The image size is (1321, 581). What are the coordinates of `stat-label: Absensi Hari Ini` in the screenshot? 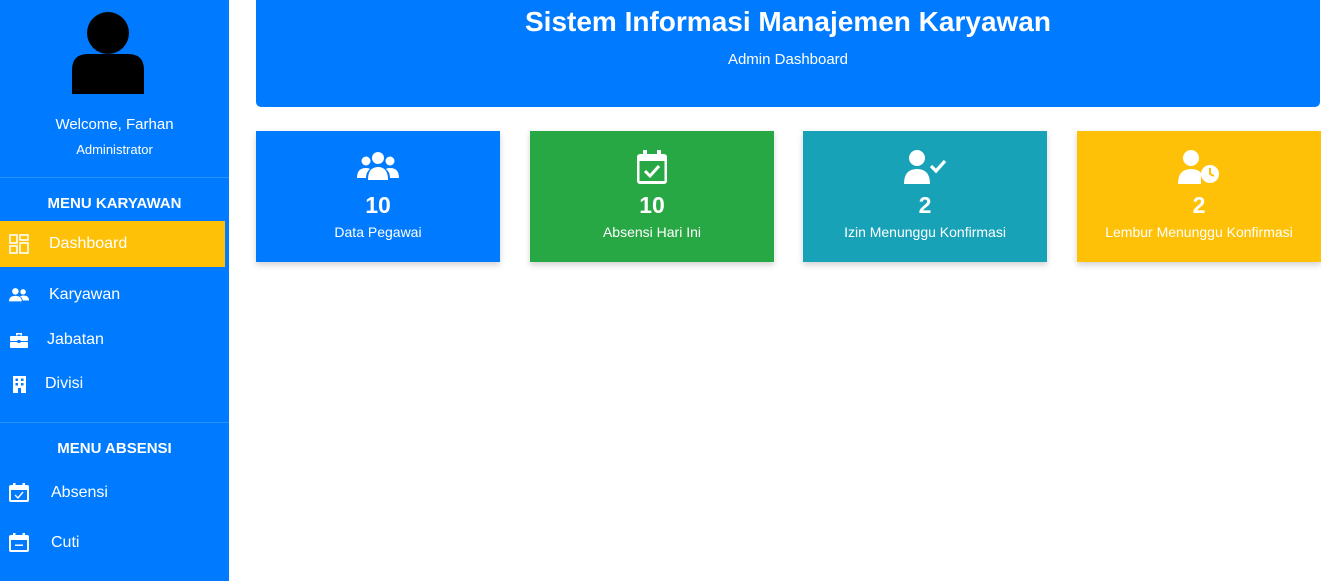 It's located at (652, 232).